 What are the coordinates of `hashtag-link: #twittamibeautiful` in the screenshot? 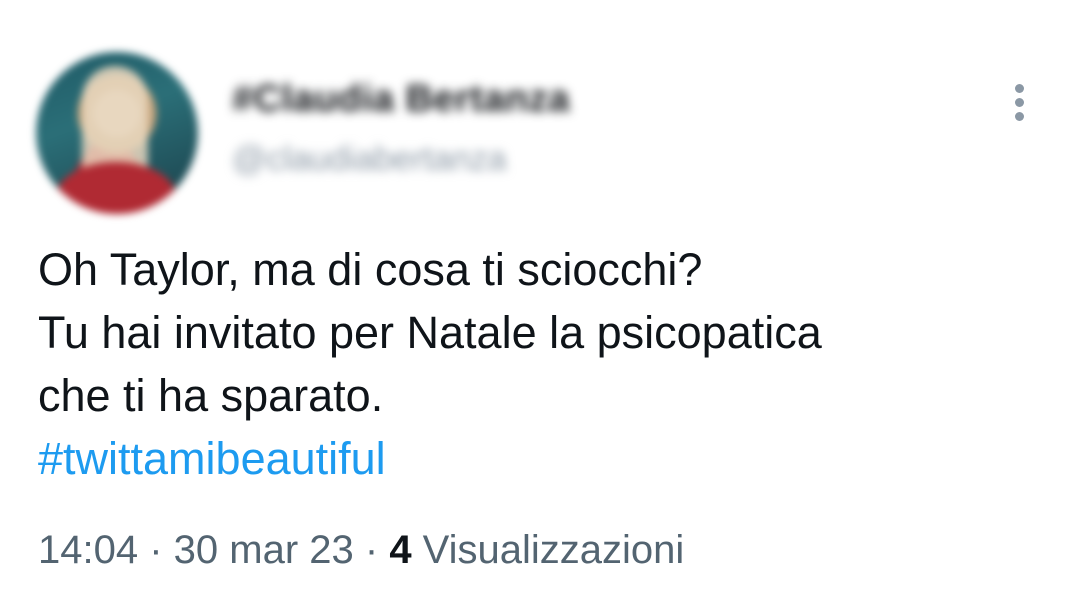 It's located at (543, 458).